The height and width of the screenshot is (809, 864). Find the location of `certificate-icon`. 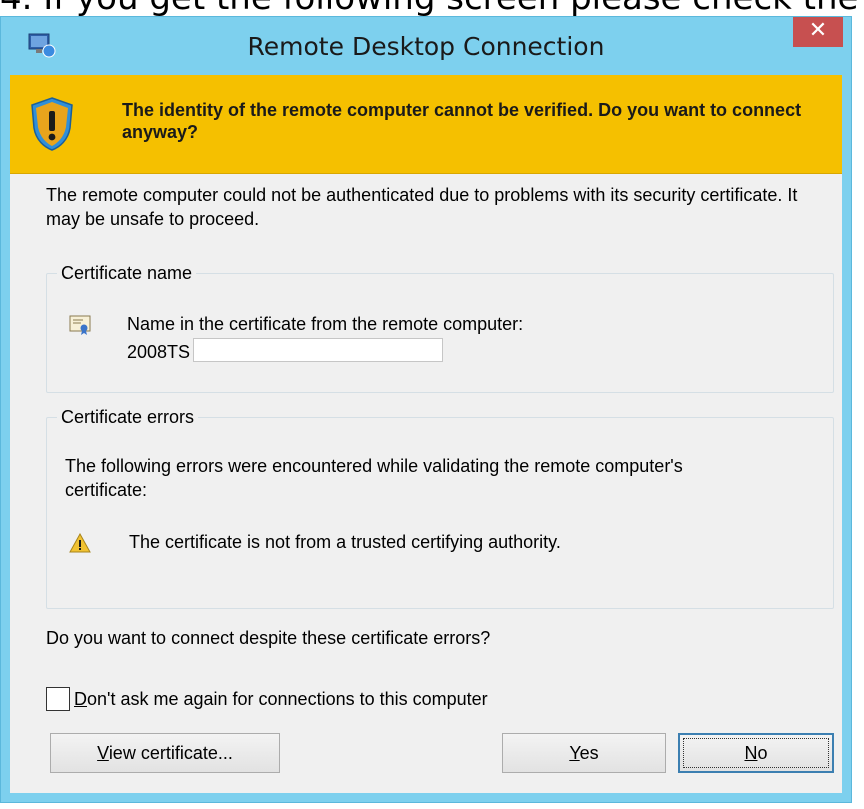

certificate-icon is located at coordinates (80, 325).